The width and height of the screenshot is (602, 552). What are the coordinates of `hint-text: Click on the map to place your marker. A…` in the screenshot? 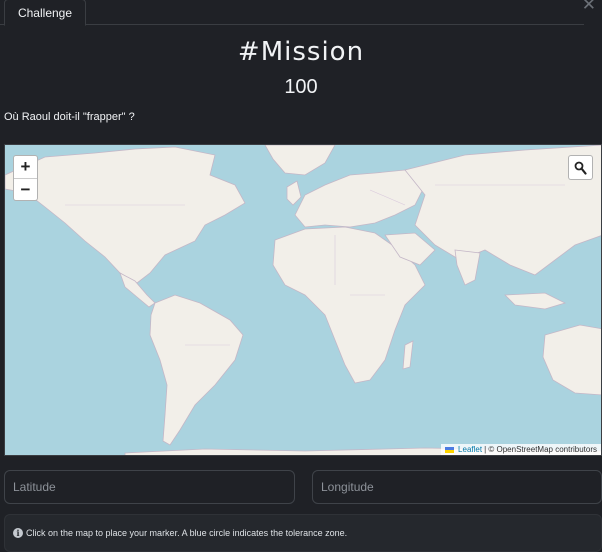 It's located at (187, 533).